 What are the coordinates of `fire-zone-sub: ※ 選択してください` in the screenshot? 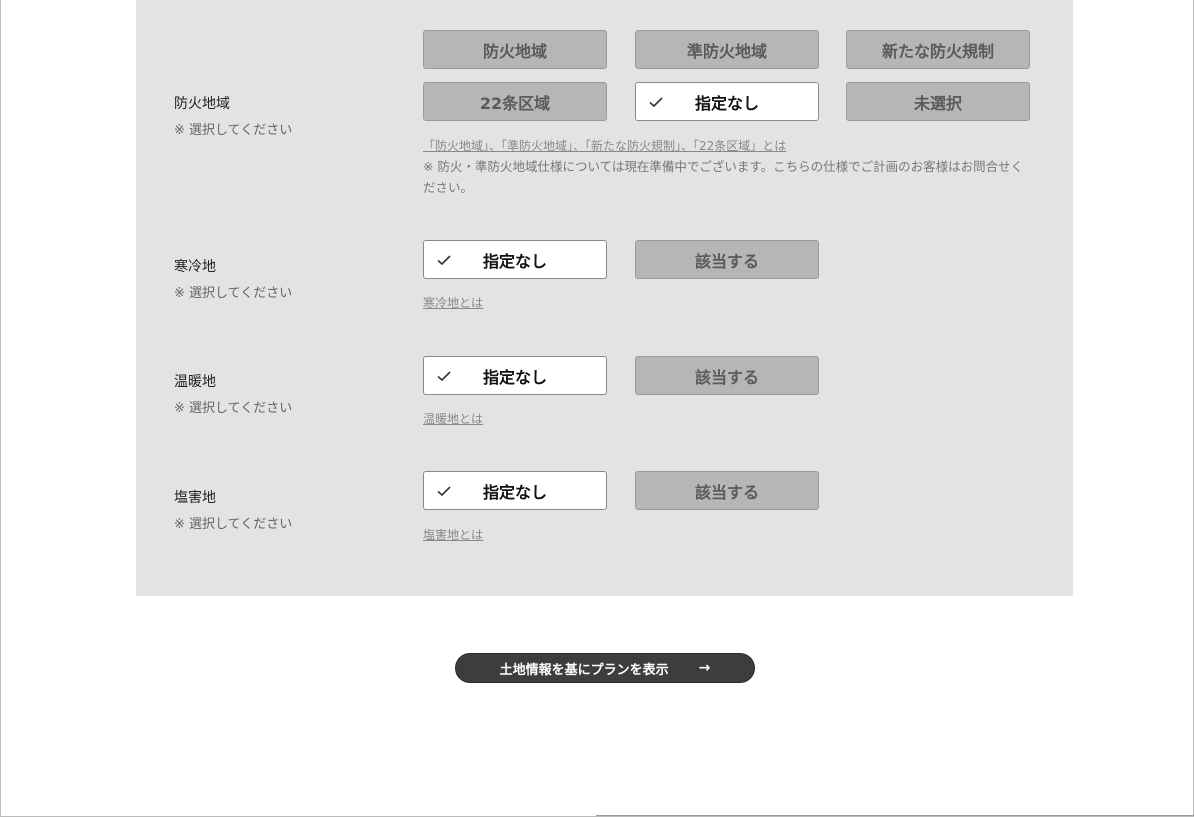 It's located at (233, 130).